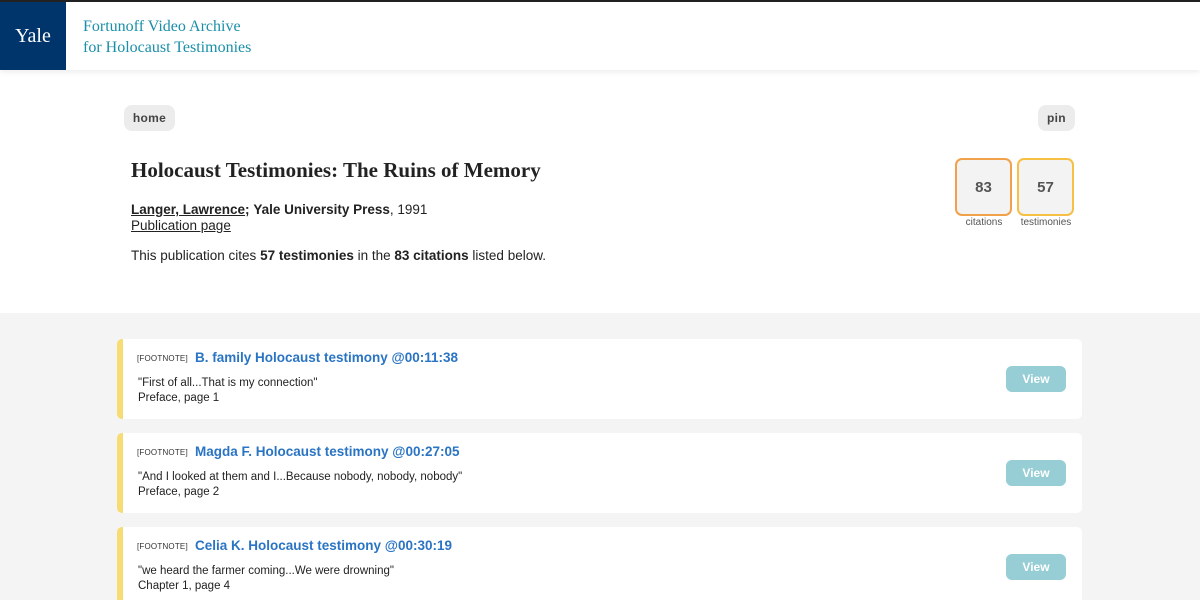  I want to click on citation-location: Preface, page 2, so click(179, 492).